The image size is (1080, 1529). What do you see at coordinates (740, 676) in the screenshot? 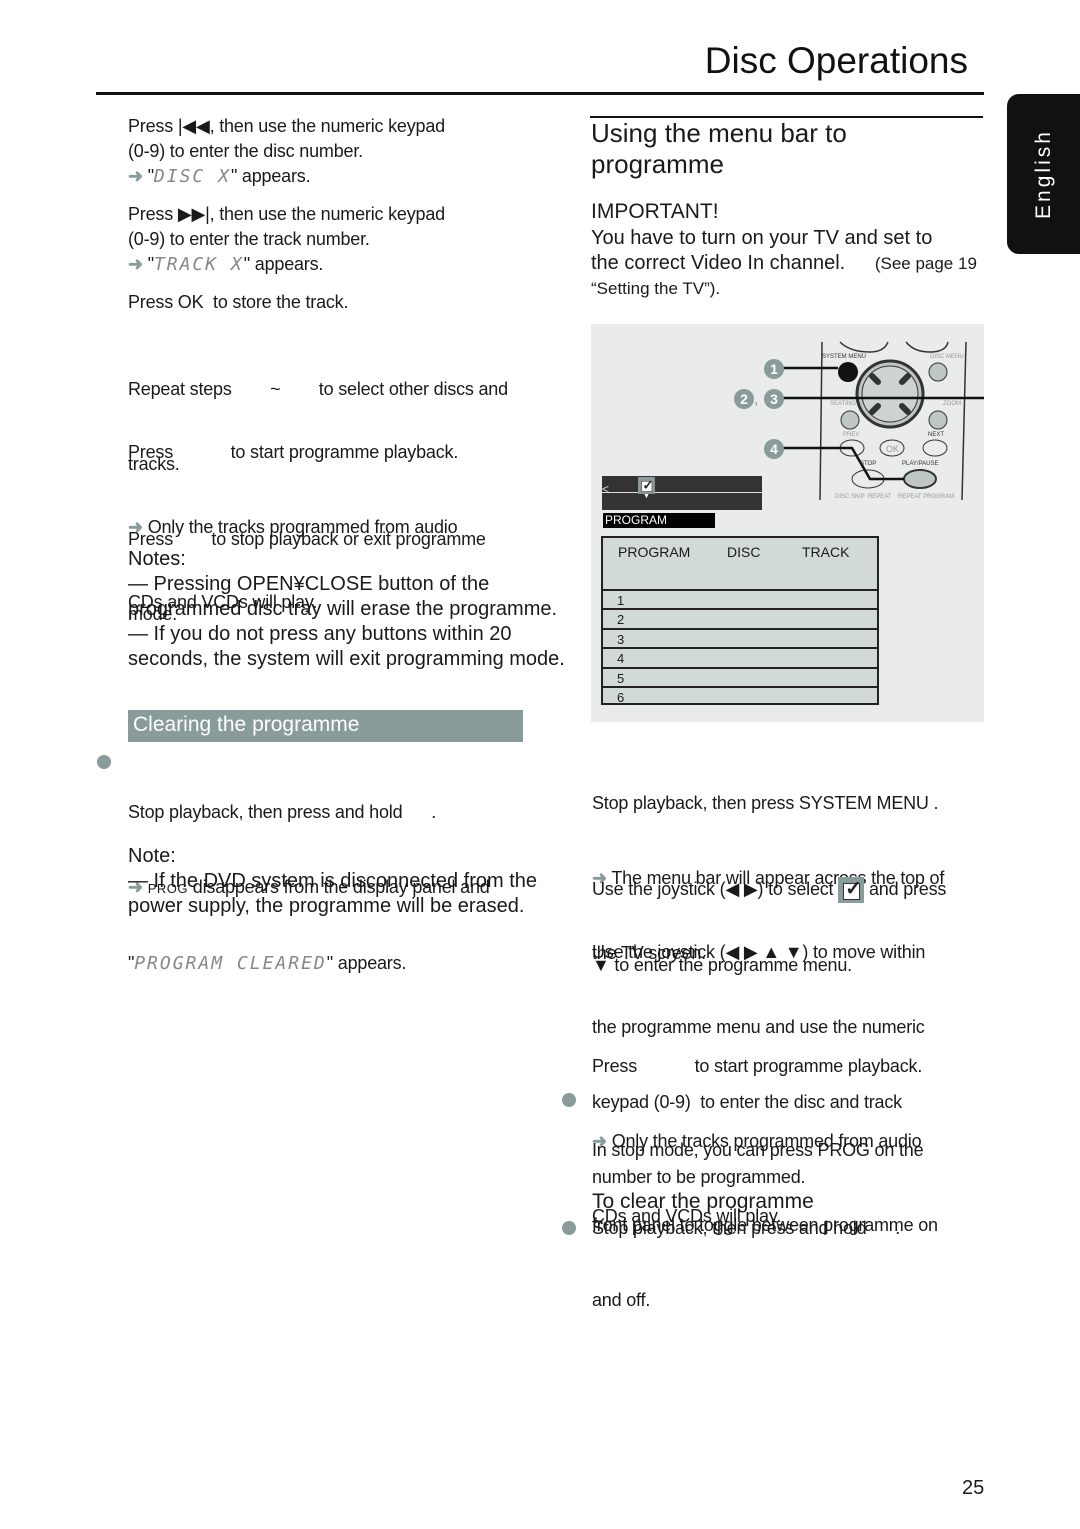
I see `table-row: 5` at bounding box center [740, 676].